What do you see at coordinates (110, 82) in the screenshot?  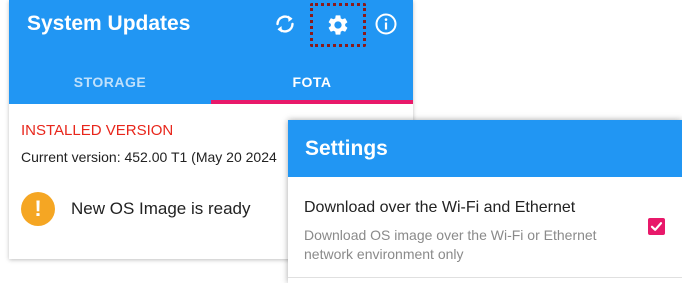 I see `tab-storage: STORAGE` at bounding box center [110, 82].